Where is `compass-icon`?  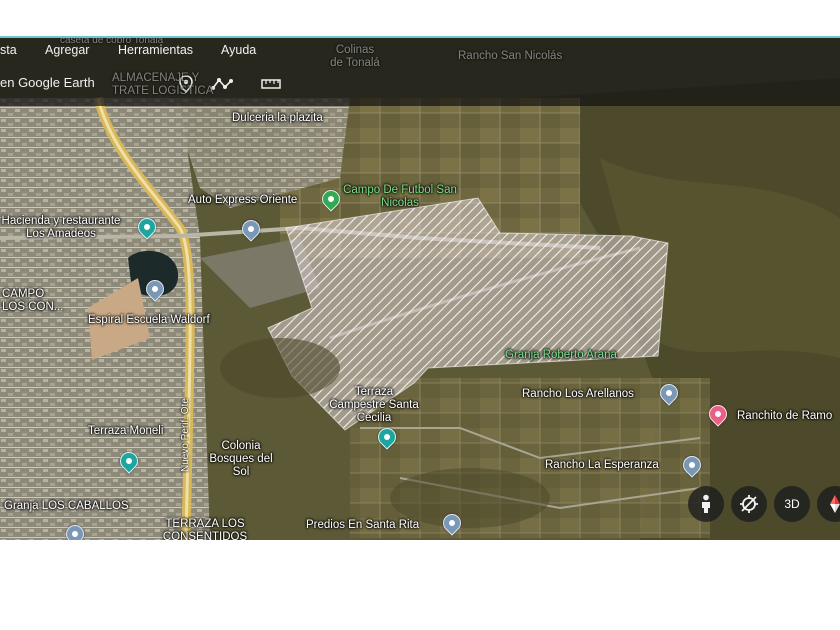
compass-icon is located at coordinates (835, 504).